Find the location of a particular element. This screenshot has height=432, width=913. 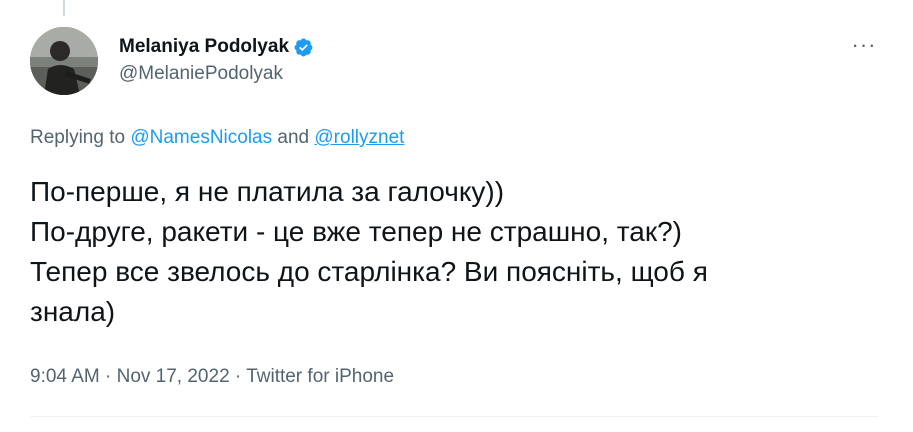

divider is located at coordinates (454, 416).